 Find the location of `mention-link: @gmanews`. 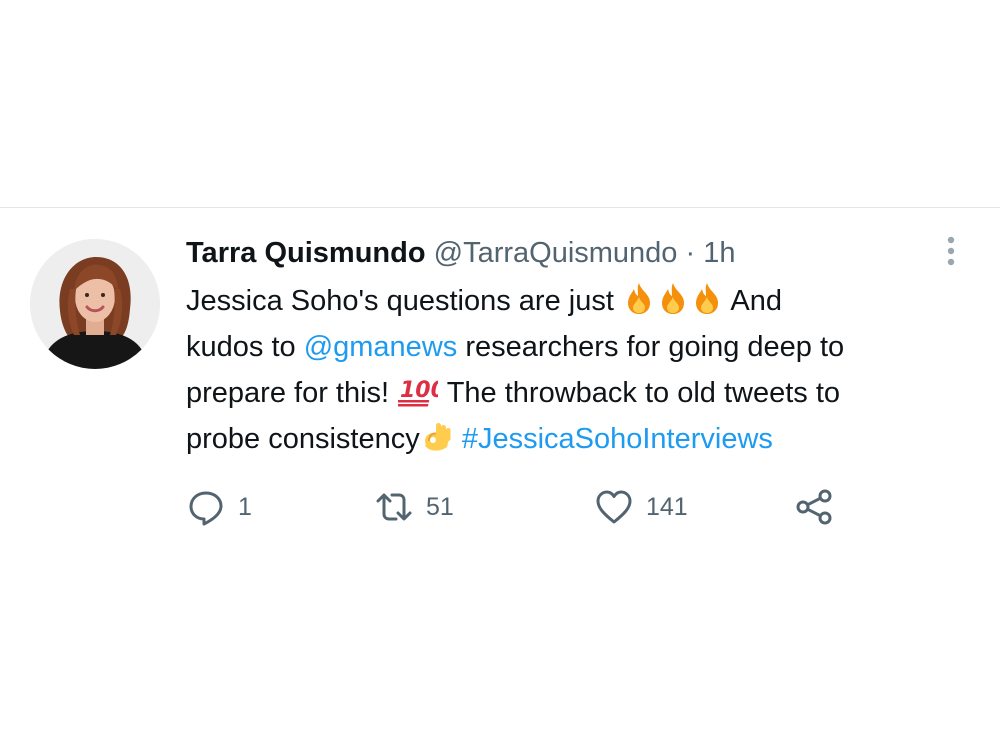

mention-link: @gmanews is located at coordinates (381, 347).